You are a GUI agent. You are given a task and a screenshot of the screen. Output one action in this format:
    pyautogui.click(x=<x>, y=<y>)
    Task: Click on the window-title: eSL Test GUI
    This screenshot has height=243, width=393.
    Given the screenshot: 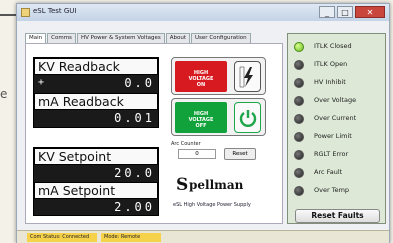 What is the action you would take?
    pyautogui.click(x=55, y=11)
    